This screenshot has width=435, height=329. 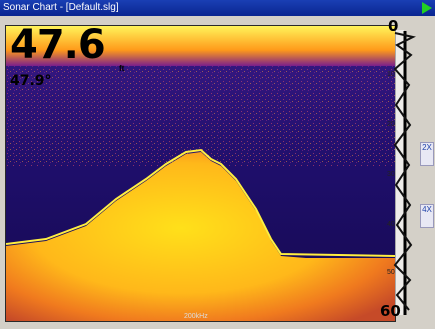 What do you see at coordinates (391, 224) in the screenshot?
I see `depth-tick-40: 40` at bounding box center [391, 224].